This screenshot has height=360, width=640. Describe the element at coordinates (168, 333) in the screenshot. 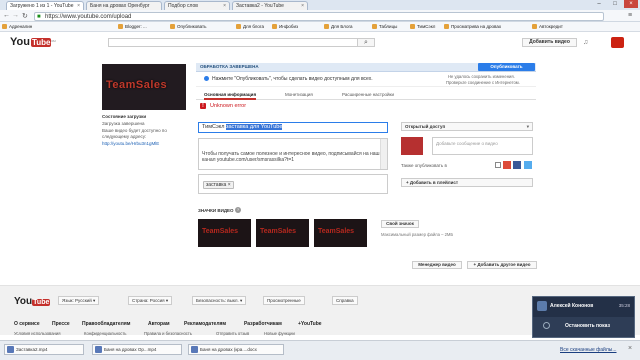

I see `footer-link: Правила и безопасность` at that location.